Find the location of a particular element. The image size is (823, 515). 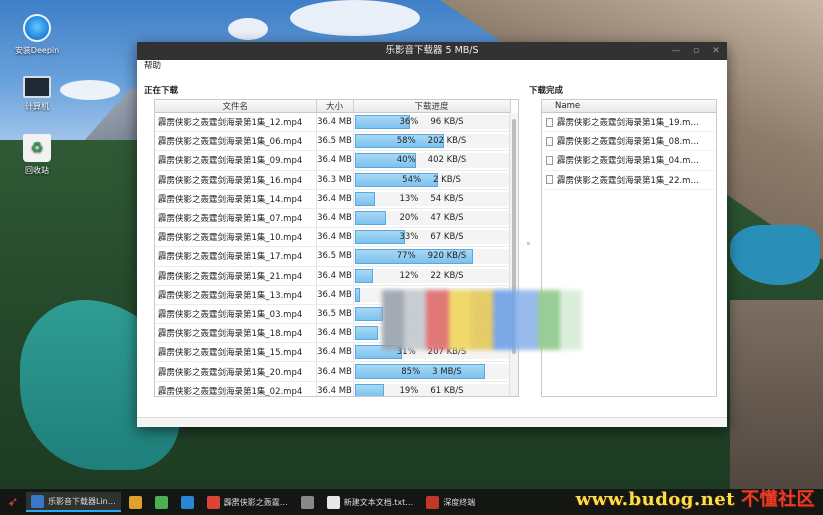

column-header-size: 大小 is located at coordinates (335, 106).